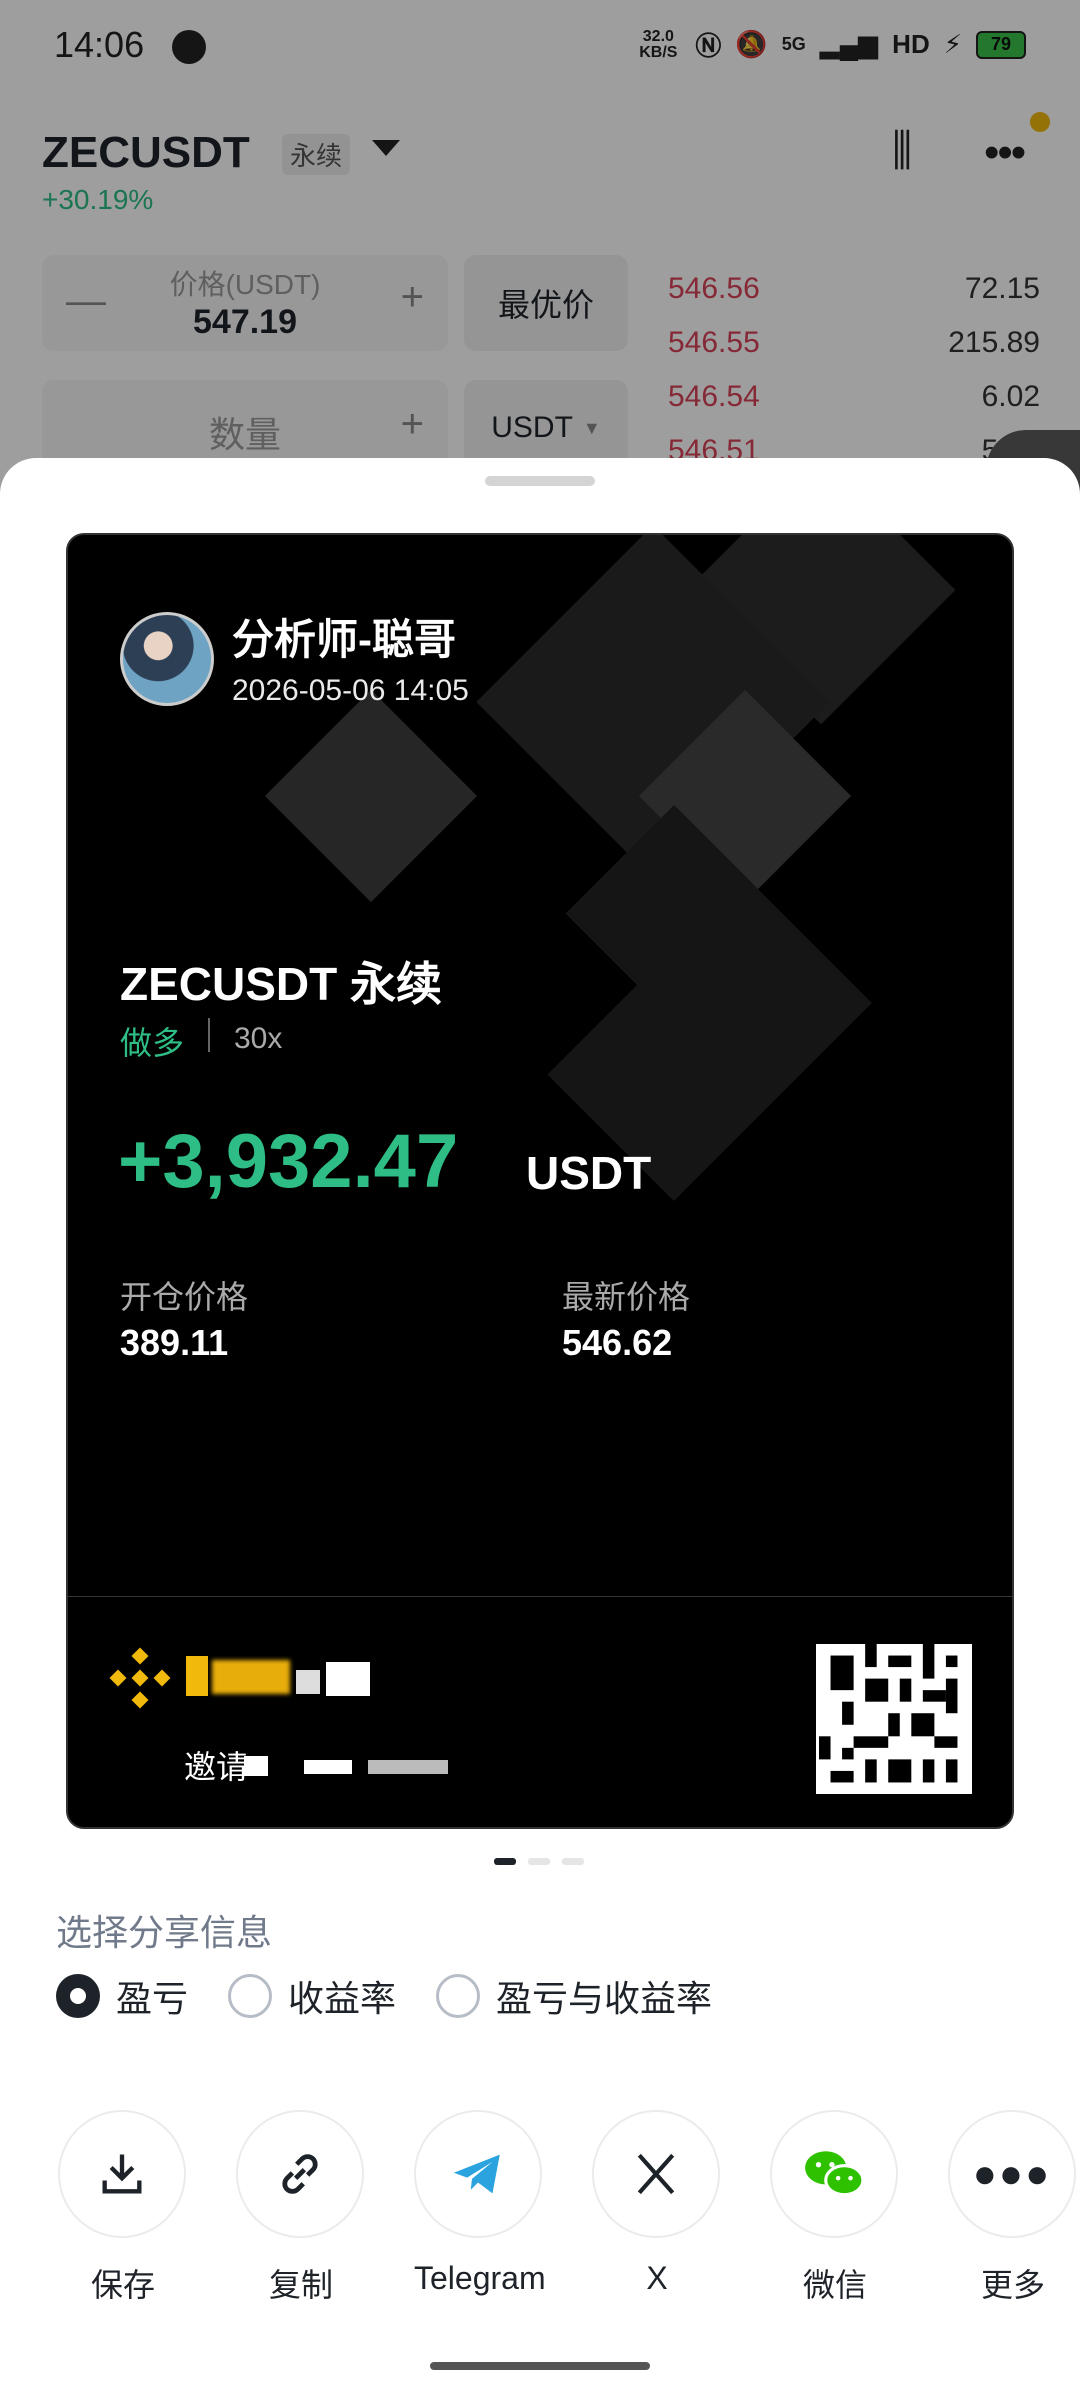  Describe the element at coordinates (300, 2174) in the screenshot. I see `link-icon` at that location.